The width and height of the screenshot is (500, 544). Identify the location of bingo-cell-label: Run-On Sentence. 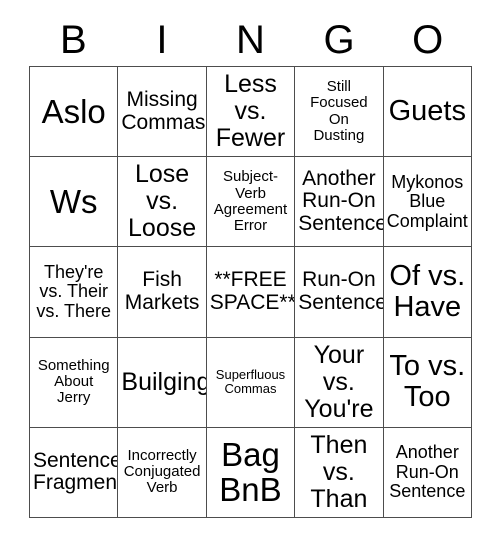
(341, 291).